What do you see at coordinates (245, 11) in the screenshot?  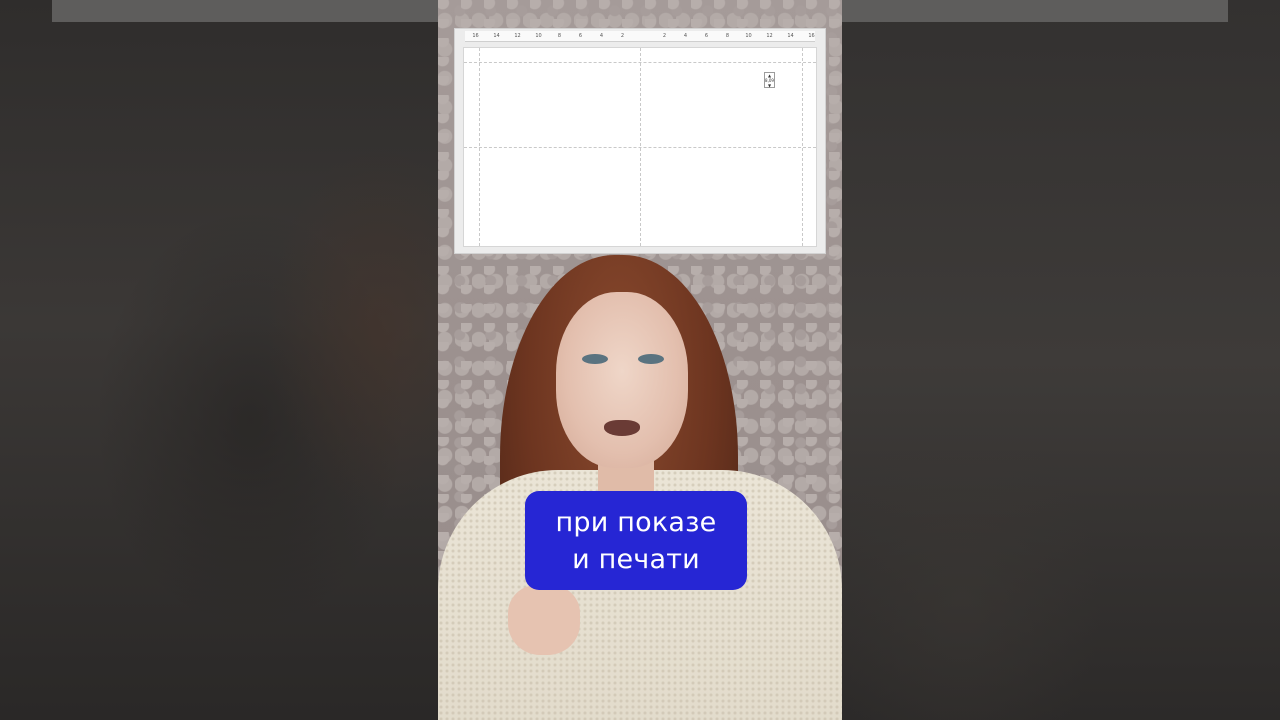 I see `blurred-toolbar-left` at bounding box center [245, 11].